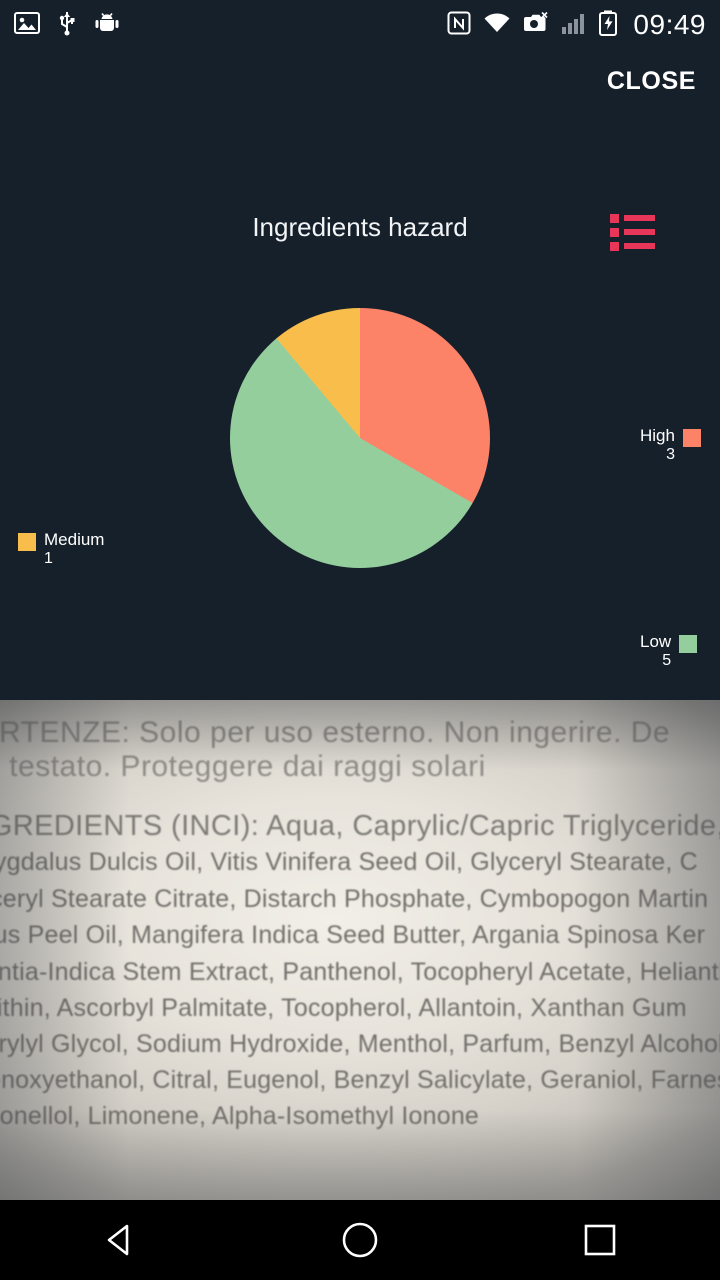 The width and height of the screenshot is (720, 1280). Describe the element at coordinates (669, 24) in the screenshot. I see `status-bar-clock: 09:49` at that location.